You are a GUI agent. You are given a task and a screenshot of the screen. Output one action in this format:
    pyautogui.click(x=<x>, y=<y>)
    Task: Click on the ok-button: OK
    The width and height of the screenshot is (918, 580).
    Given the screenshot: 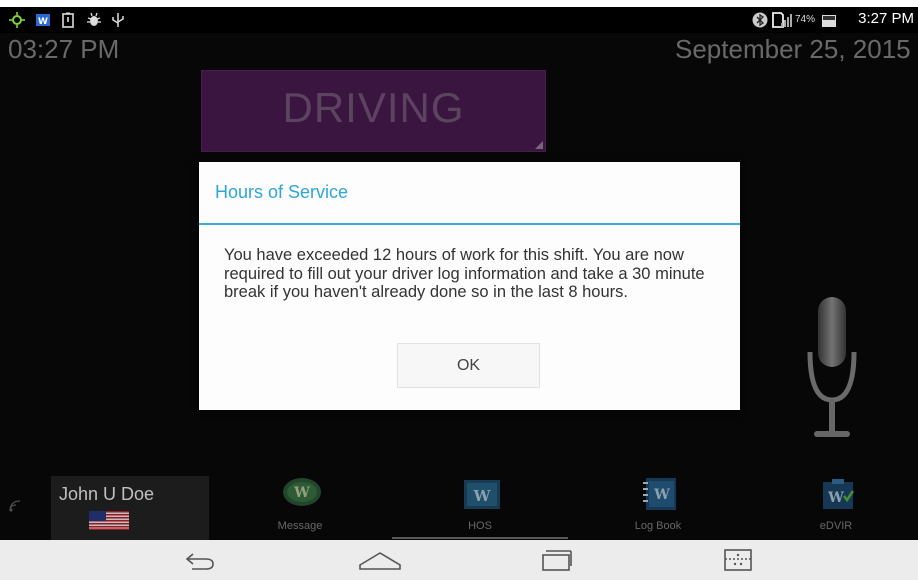 What is the action you would take?
    pyautogui.click(x=468, y=365)
    